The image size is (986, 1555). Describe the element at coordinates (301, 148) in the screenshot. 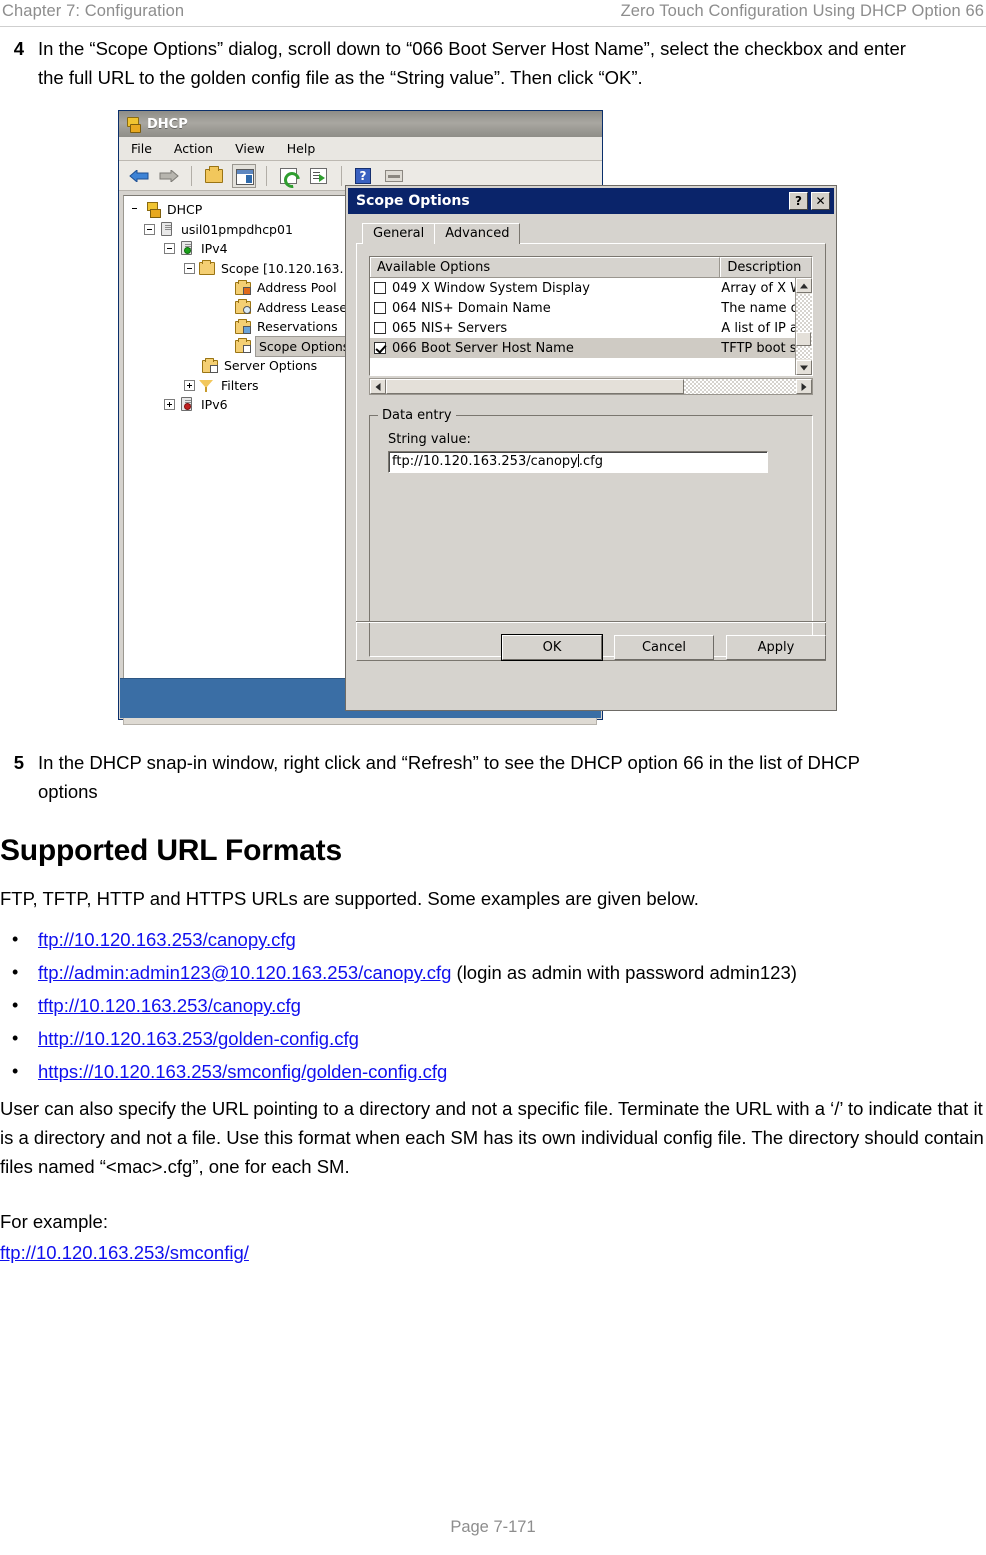

I see `menu-help: Help` at that location.